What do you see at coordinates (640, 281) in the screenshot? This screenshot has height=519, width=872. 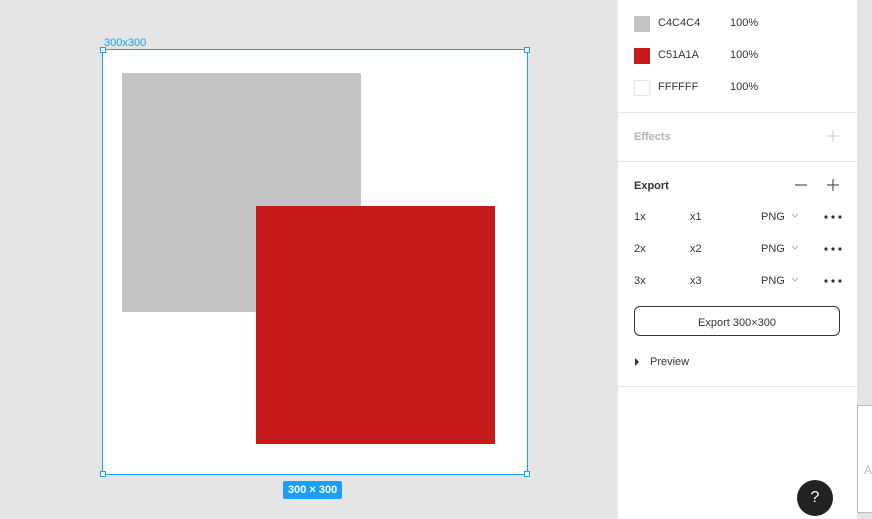 I see `export-scale: 3x` at bounding box center [640, 281].